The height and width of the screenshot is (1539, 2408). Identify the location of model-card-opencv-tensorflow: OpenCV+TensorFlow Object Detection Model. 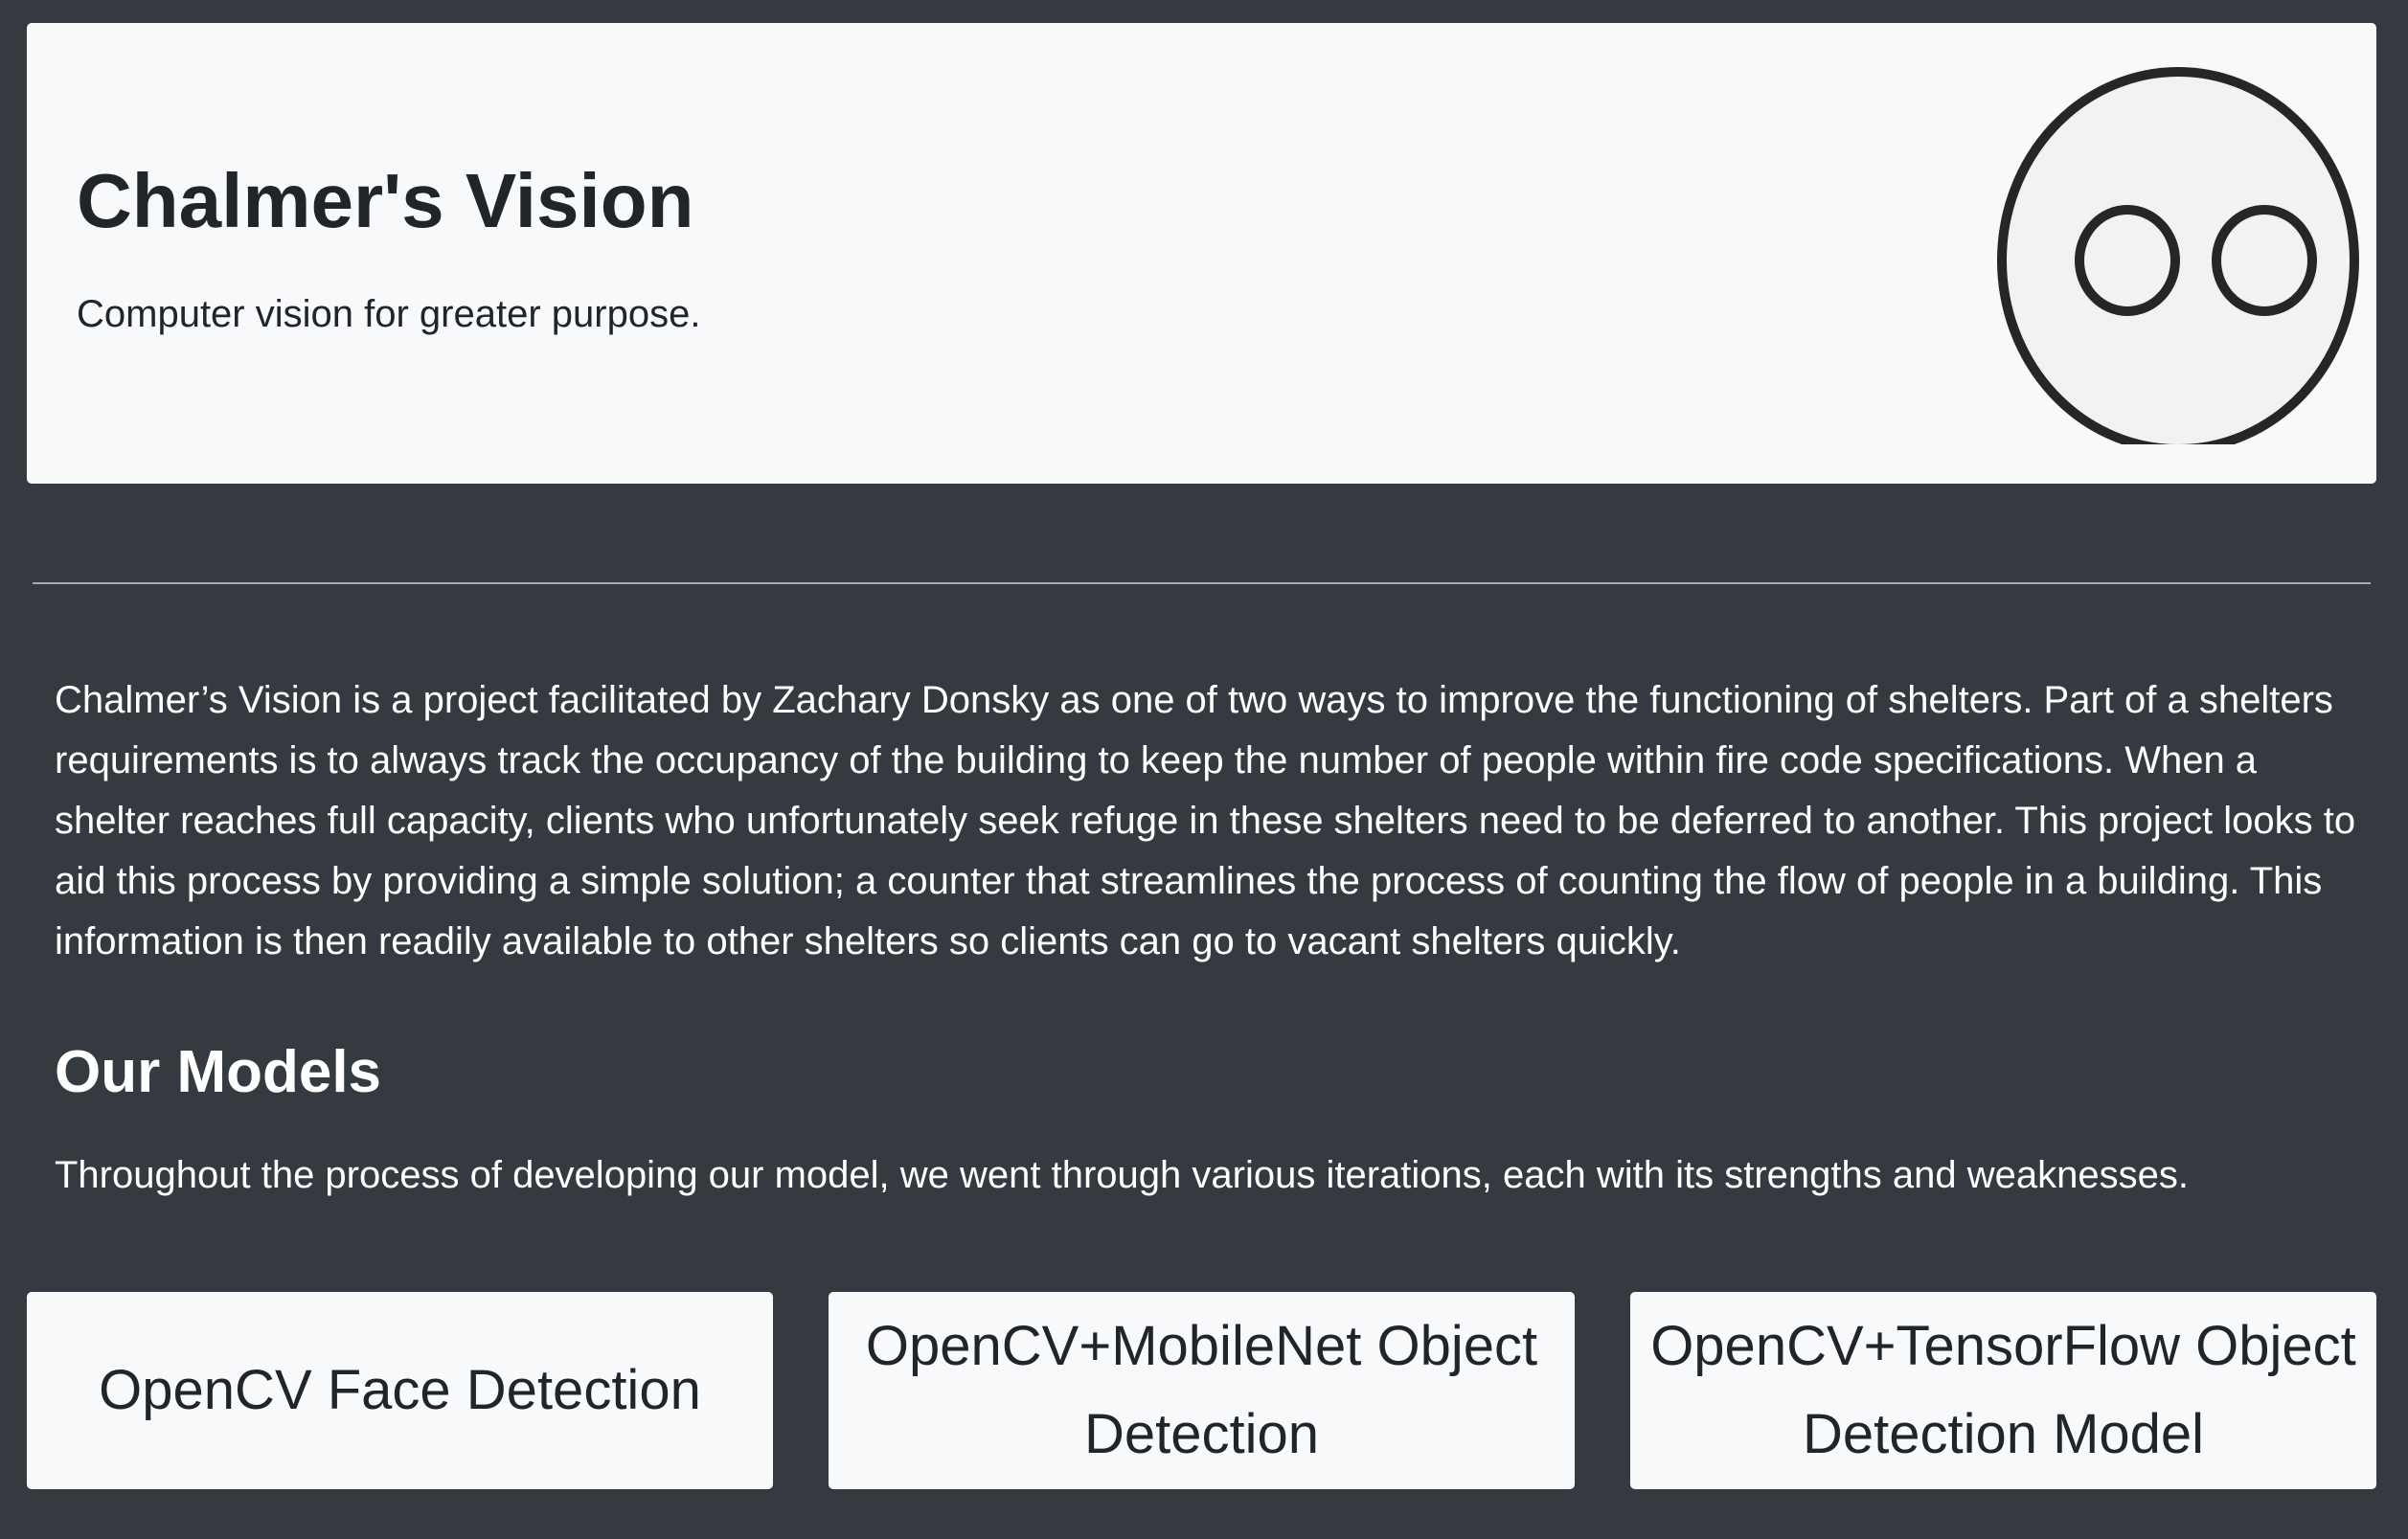
(2003, 1390).